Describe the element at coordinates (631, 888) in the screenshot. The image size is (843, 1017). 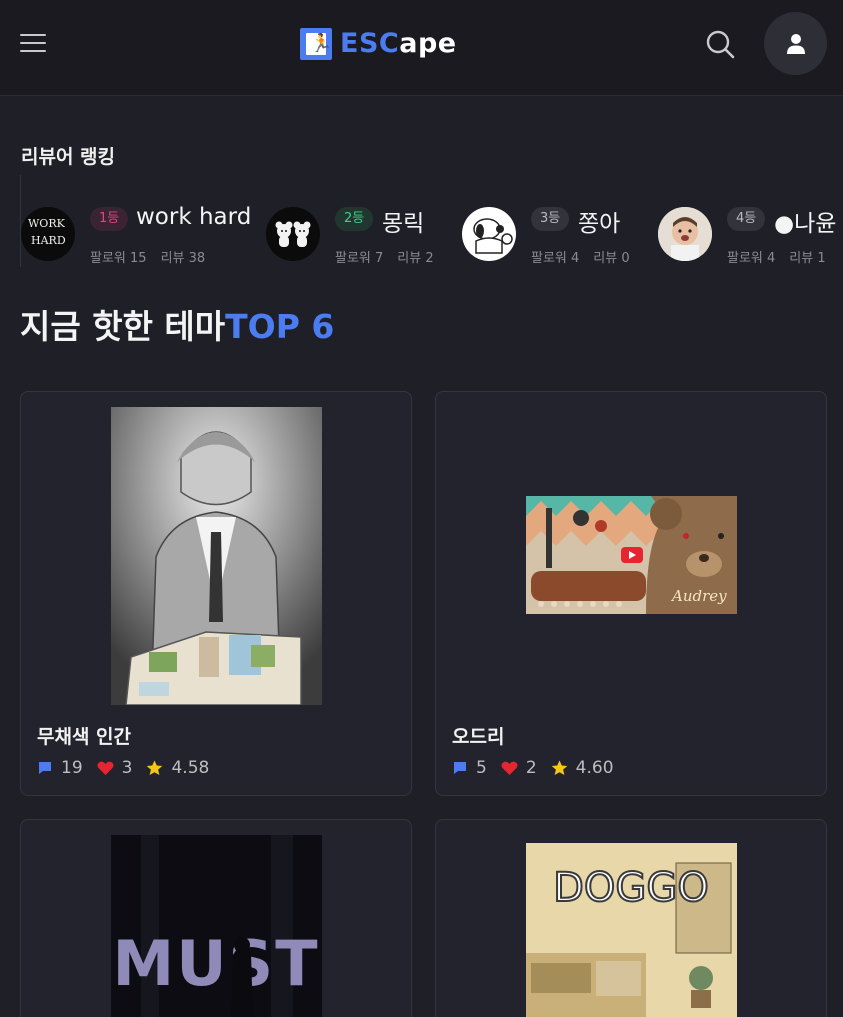
I see `poster-title: DOGGO` at that location.